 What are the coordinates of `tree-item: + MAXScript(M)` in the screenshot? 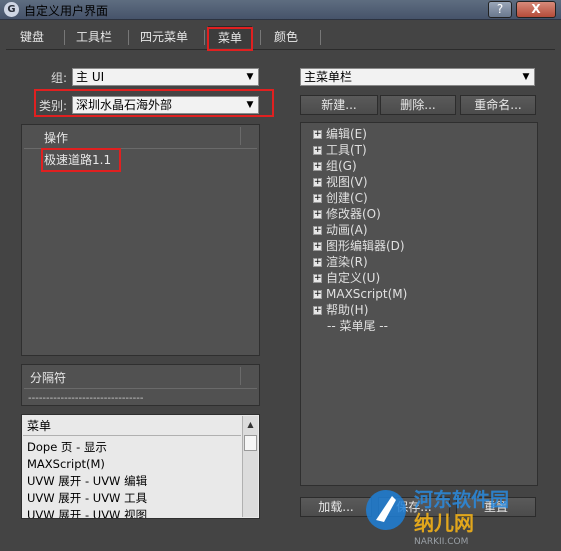 It's located at (360, 294).